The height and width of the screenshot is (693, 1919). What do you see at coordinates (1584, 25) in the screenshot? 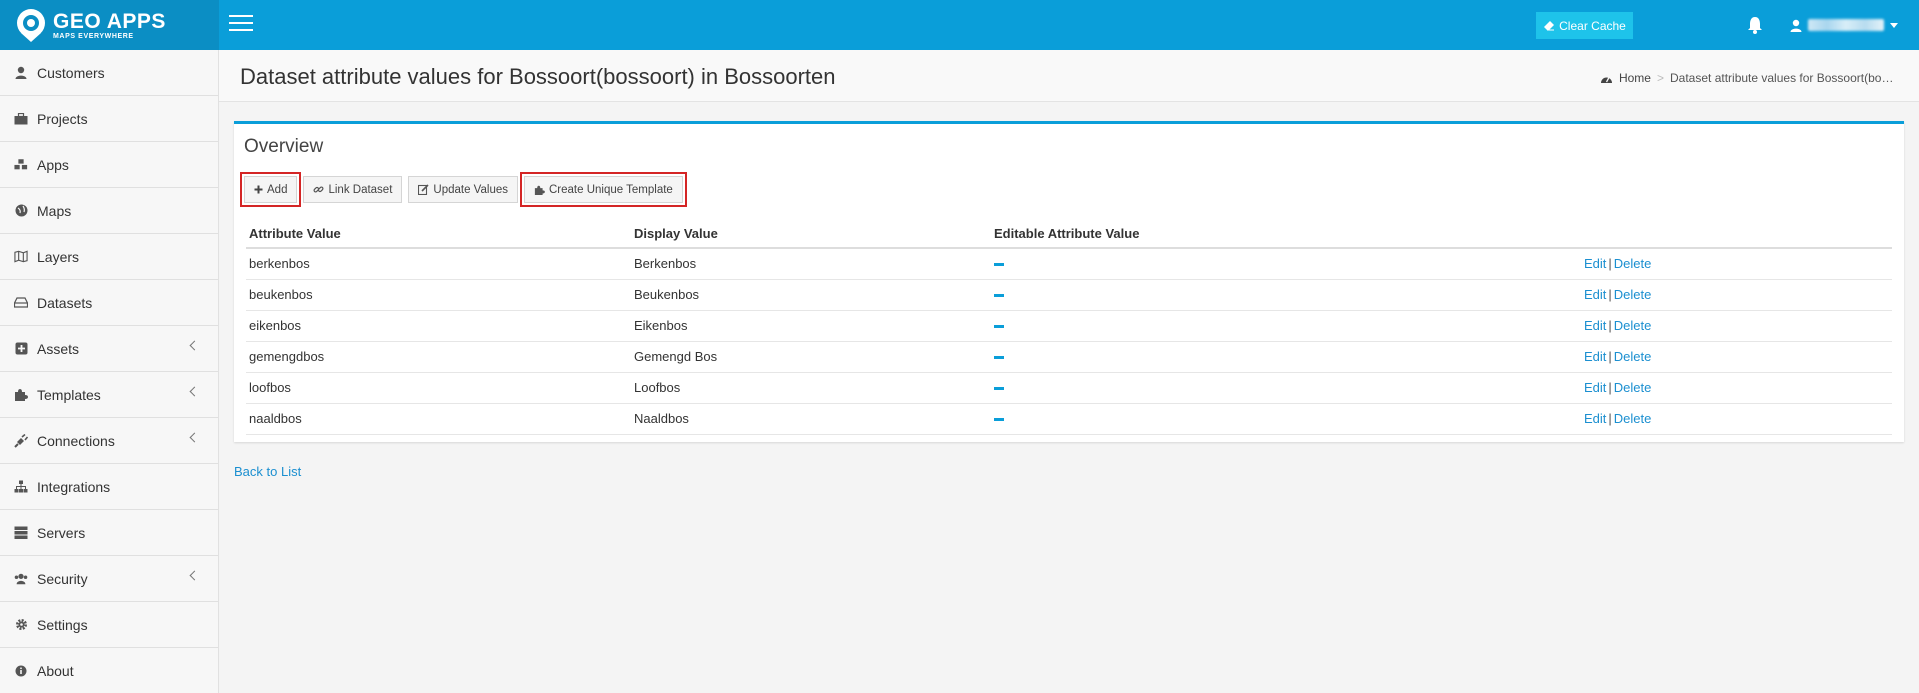
I see `clear-cache-button: Clear Cache` at bounding box center [1584, 25].